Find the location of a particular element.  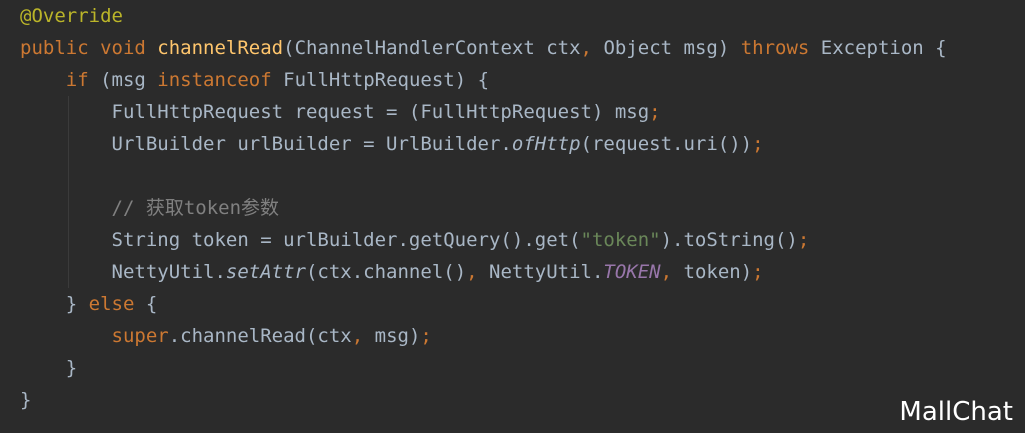

code-token: (msg is located at coordinates (129, 80).